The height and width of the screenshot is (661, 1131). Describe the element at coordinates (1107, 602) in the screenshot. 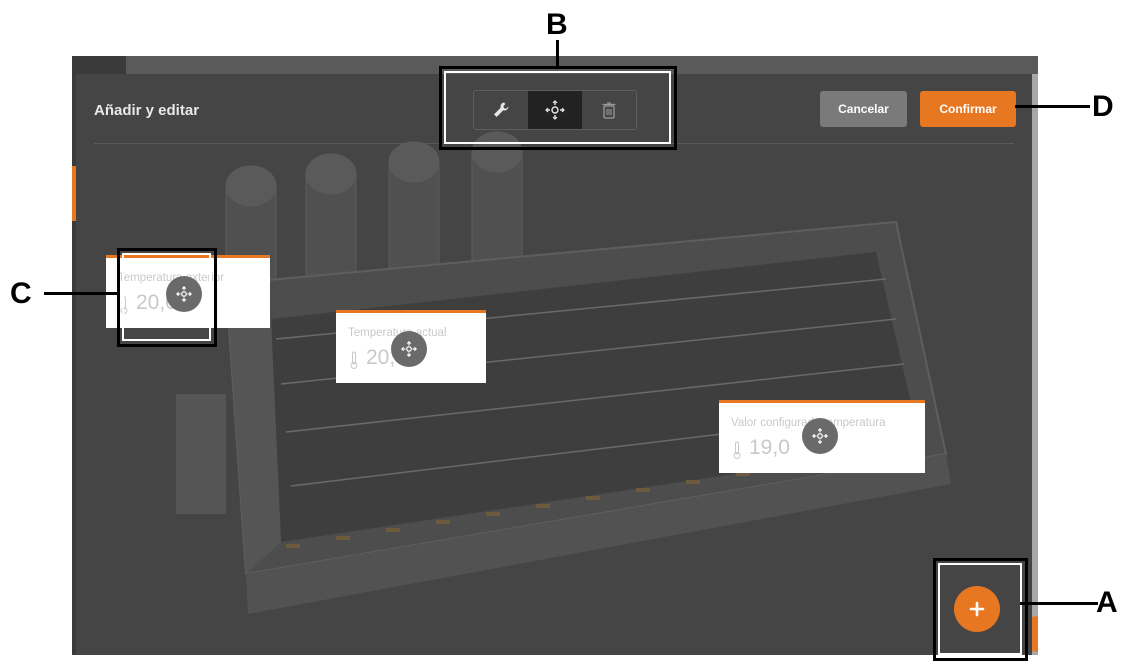

I see `callout-label-a: A` at that location.